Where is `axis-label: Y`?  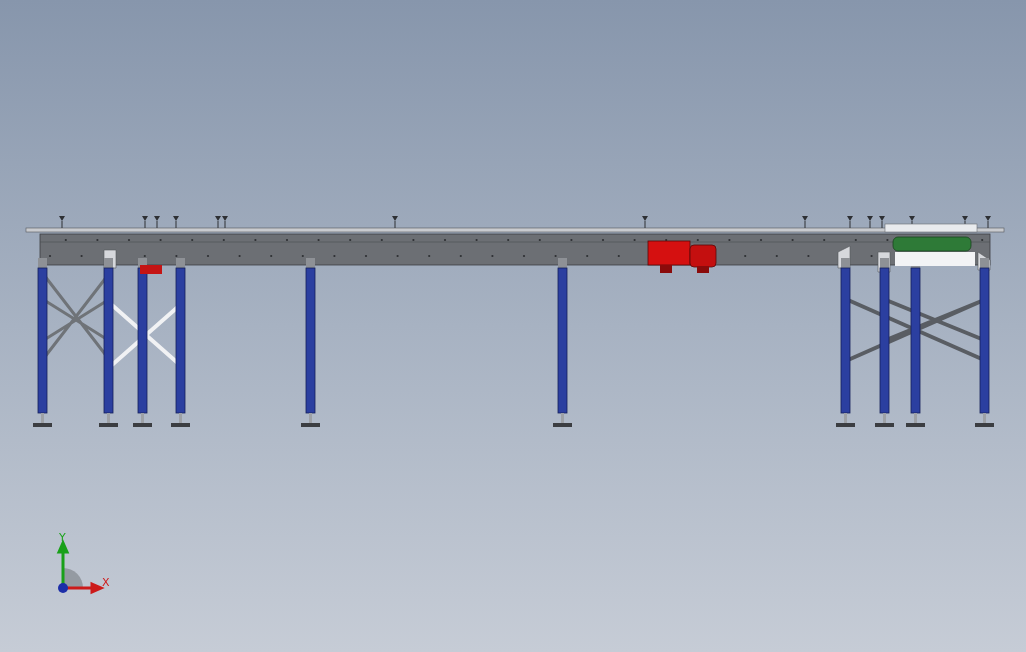
axis-label: Y is located at coordinates (62, 537).